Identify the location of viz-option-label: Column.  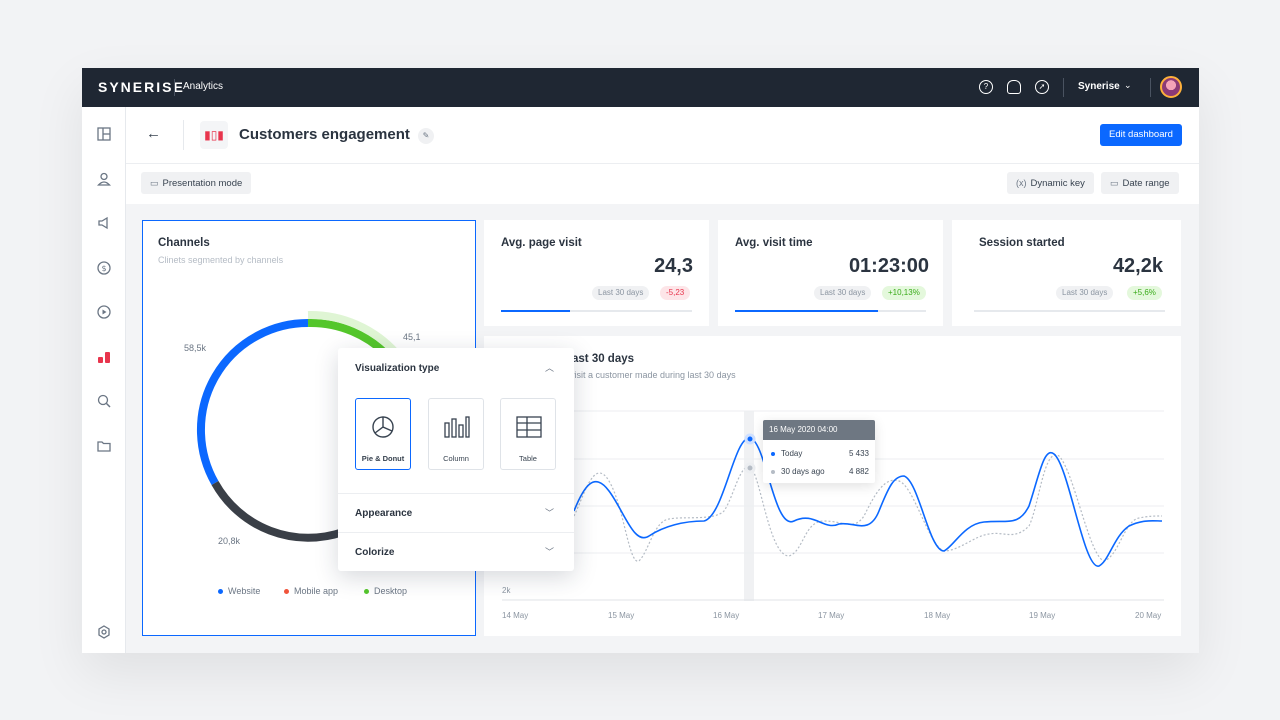
(456, 458).